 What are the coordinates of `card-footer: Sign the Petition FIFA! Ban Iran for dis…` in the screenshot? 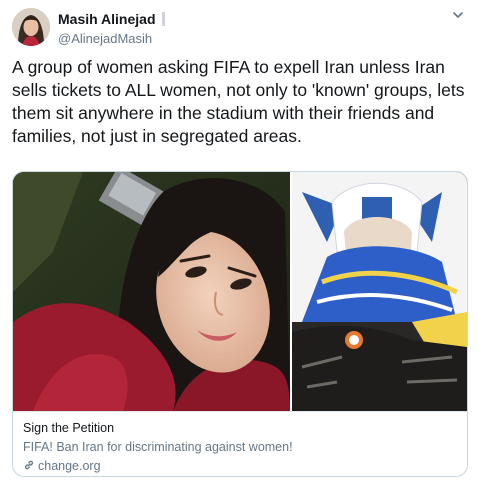 It's located at (240, 443).